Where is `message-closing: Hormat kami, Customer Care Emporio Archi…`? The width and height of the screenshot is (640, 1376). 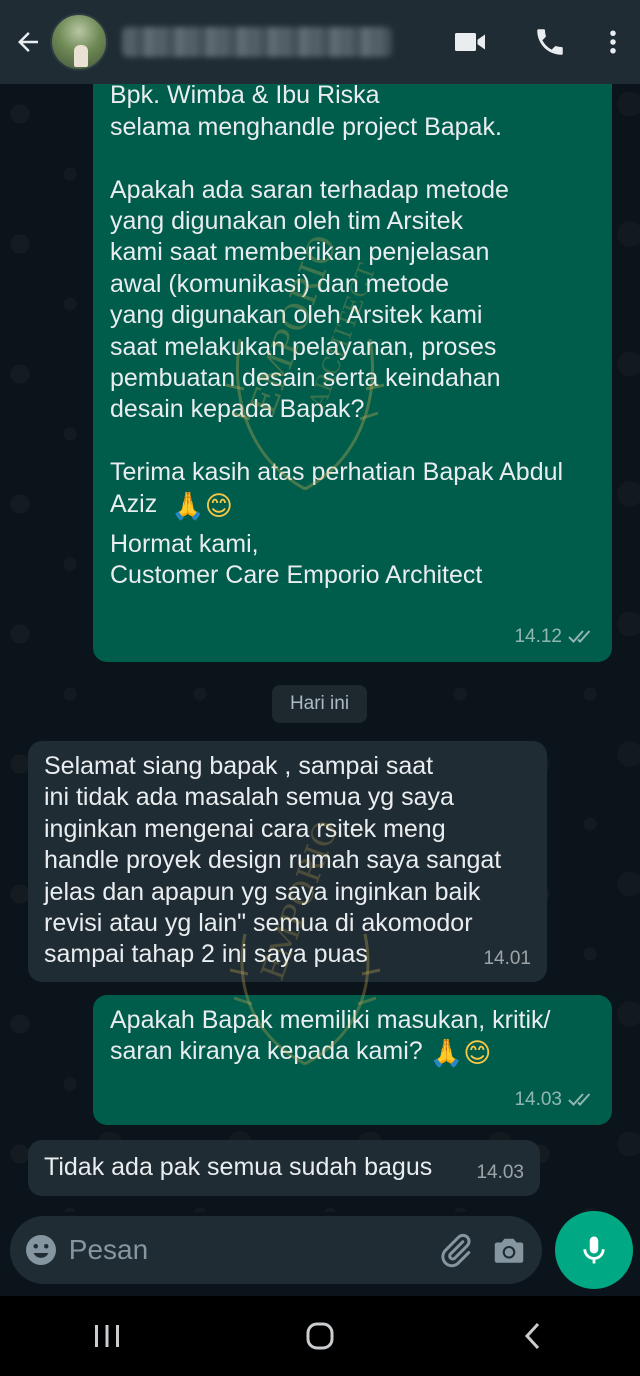 message-closing: Hormat kami, Customer Care Emporio Archi… is located at coordinates (296, 560).